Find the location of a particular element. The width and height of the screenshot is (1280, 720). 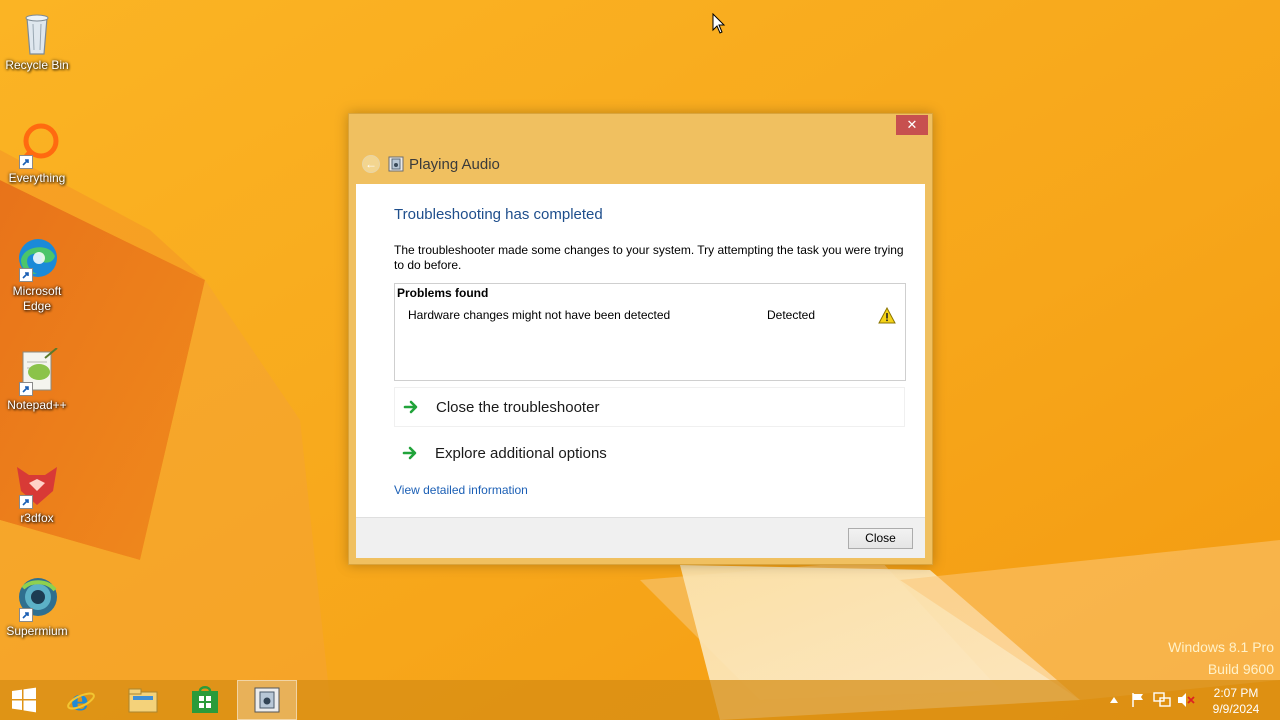

windows-logo-icon is located at coordinates (24, 700).